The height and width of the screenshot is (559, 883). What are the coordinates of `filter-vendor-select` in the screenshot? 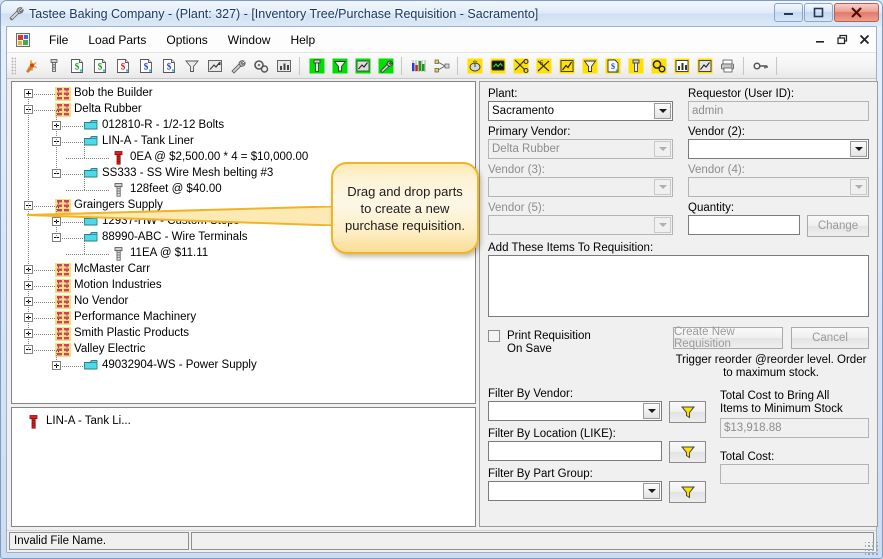 It's located at (575, 411).